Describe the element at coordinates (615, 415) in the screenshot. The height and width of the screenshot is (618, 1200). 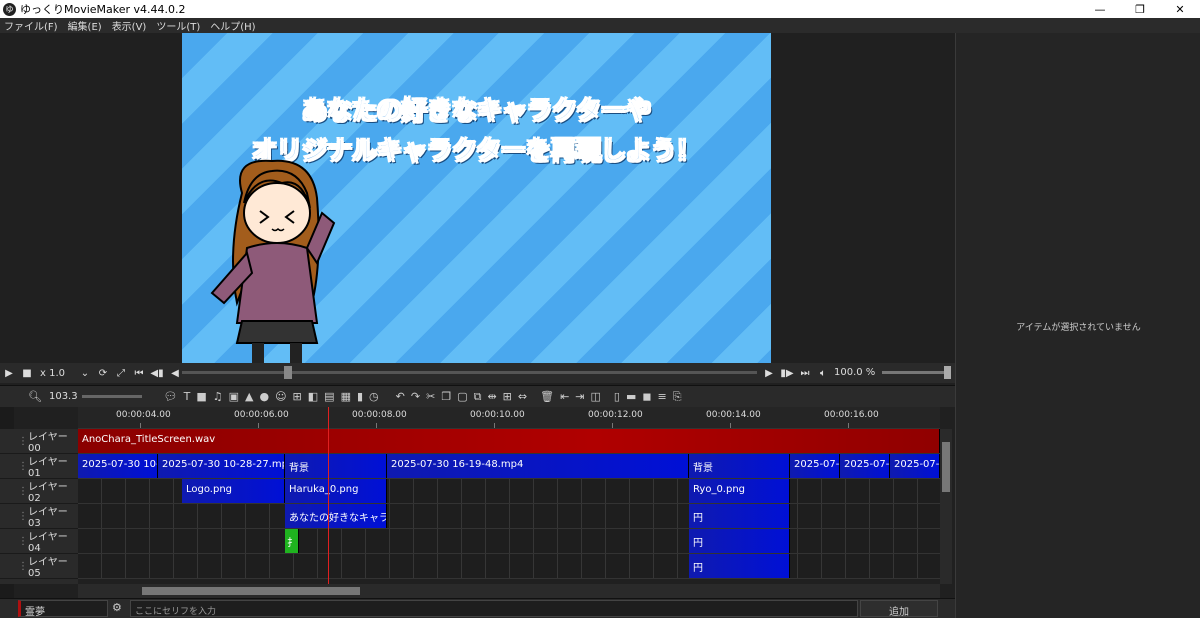
I see `ruler-label: 00:00:12.00` at that location.